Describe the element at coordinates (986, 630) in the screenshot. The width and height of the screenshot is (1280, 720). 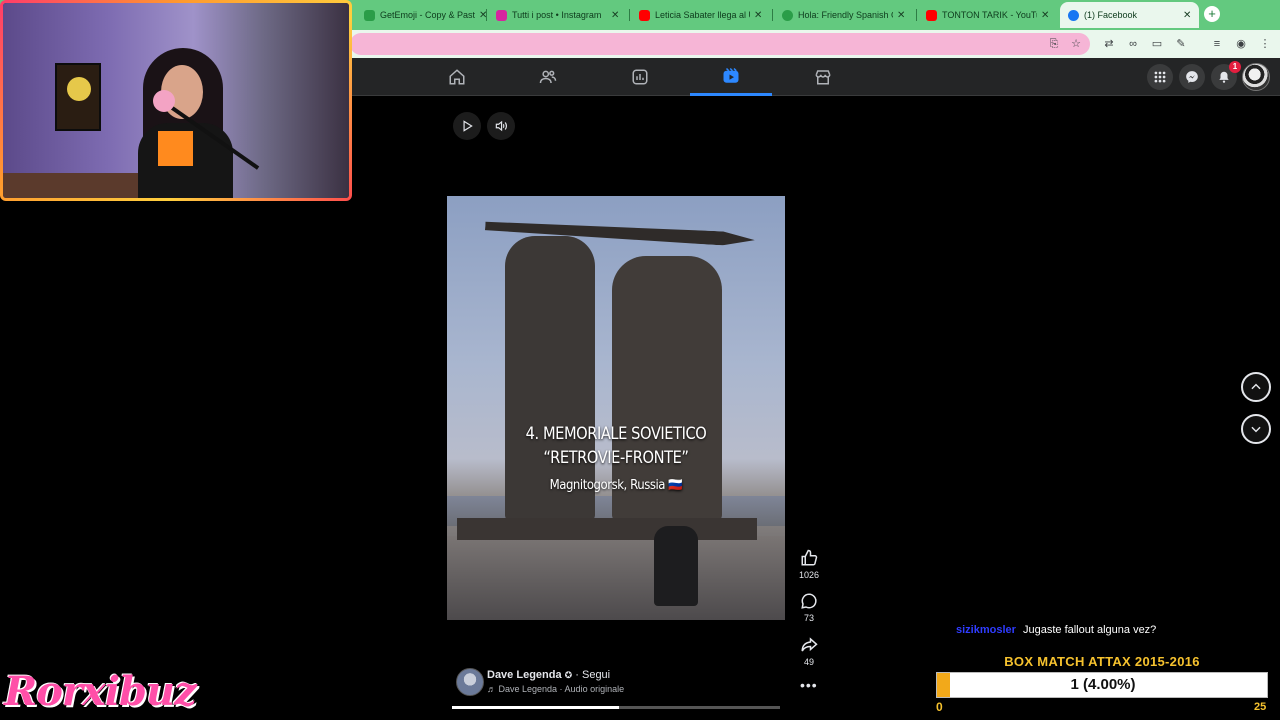
I see `chat-username: sizikmosler` at that location.